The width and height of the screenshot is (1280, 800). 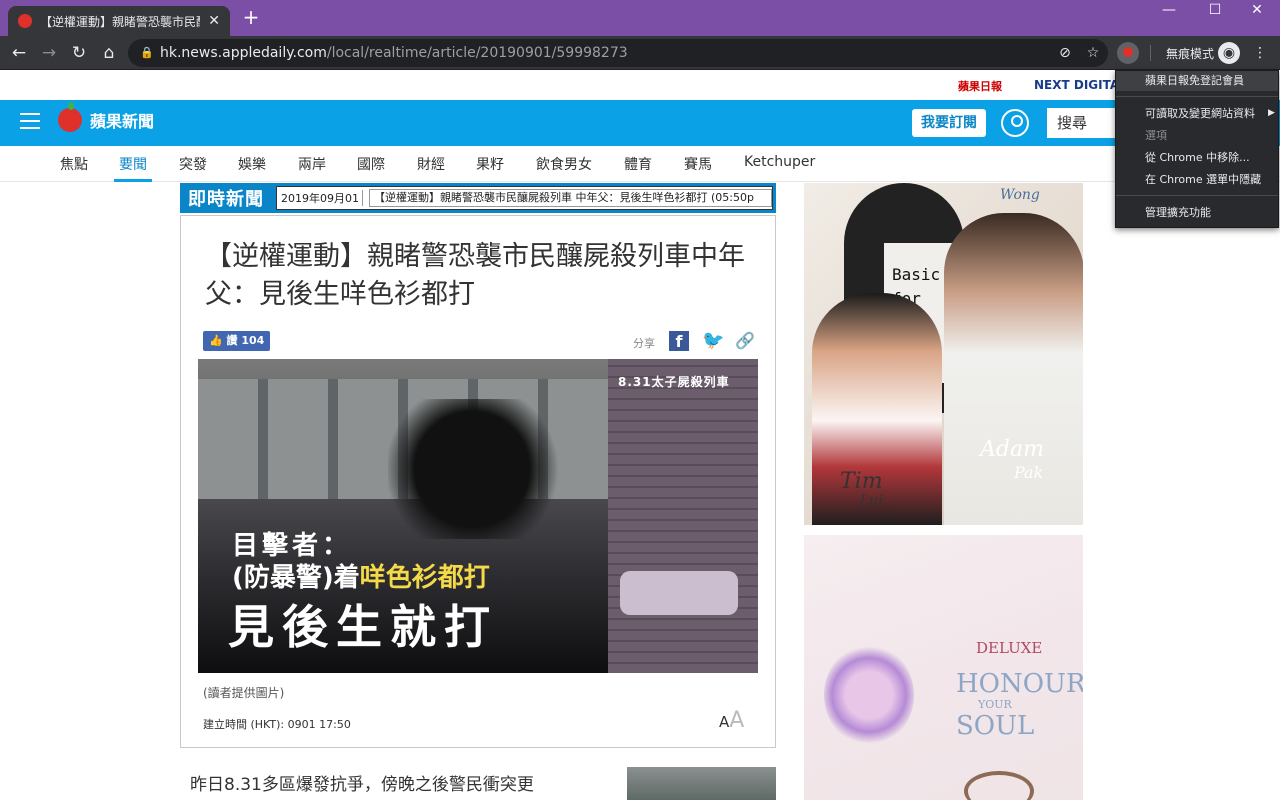 What do you see at coordinates (363, 627) in the screenshot?
I see `photo-text-line3: 見後生就打` at bounding box center [363, 627].